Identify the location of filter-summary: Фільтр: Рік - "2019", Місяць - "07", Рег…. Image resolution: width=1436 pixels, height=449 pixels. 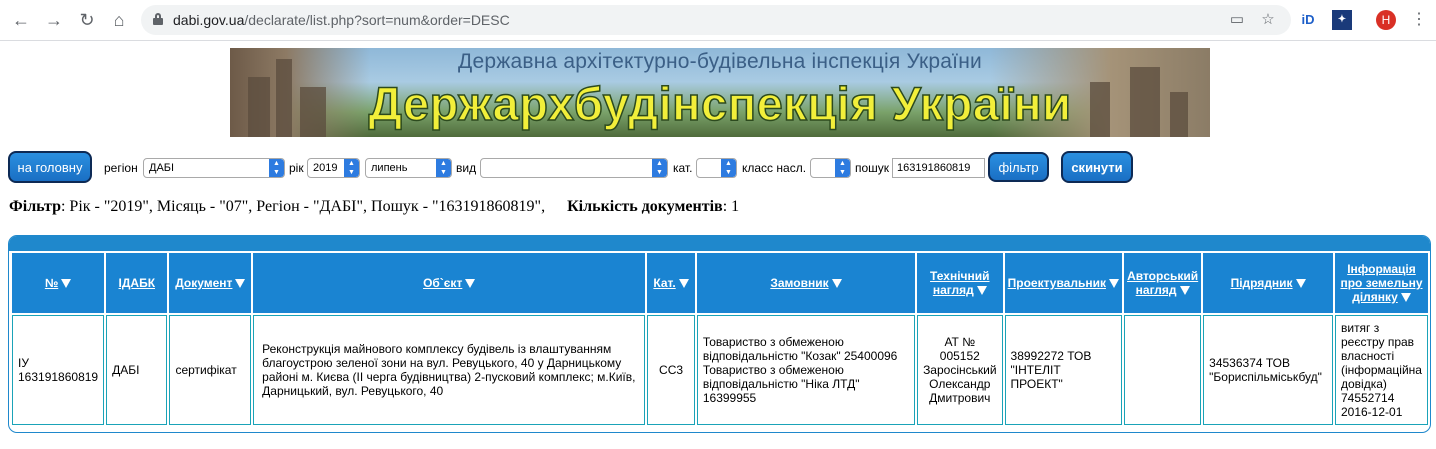
(374, 207).